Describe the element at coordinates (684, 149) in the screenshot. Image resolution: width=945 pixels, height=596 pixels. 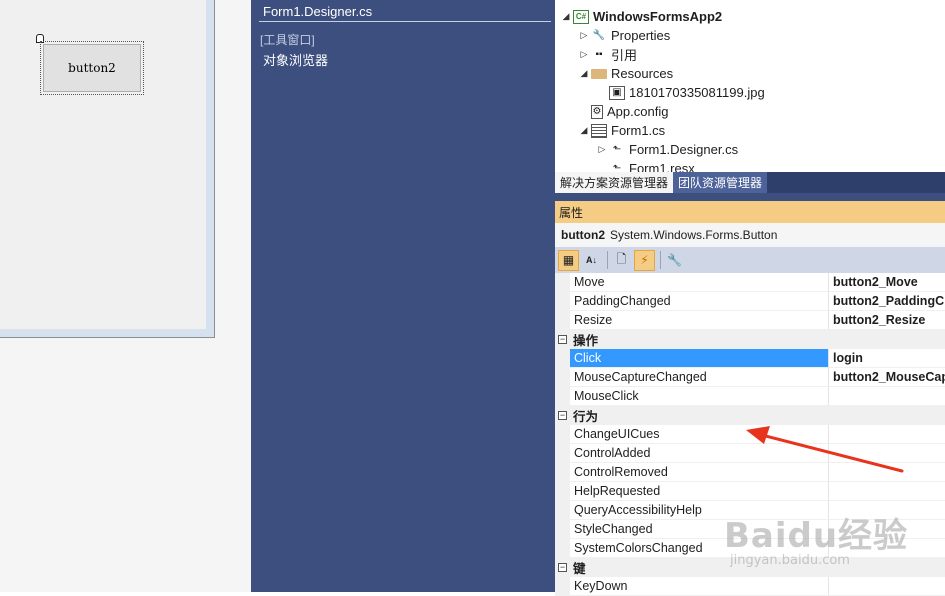
I see `tree-item-label: Form1.Designer.cs` at that location.